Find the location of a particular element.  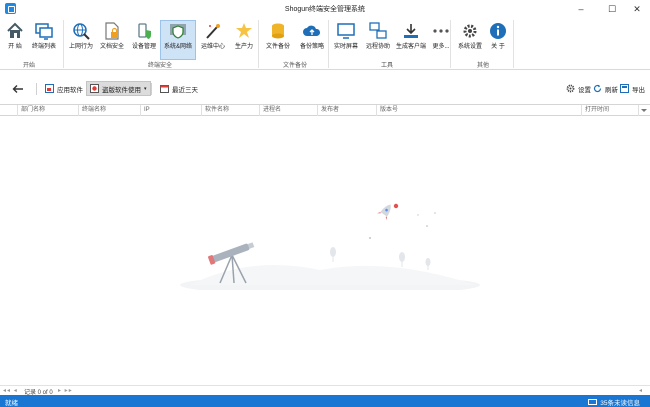

ribbon-item-label: 设备管理 is located at coordinates (143, 47).